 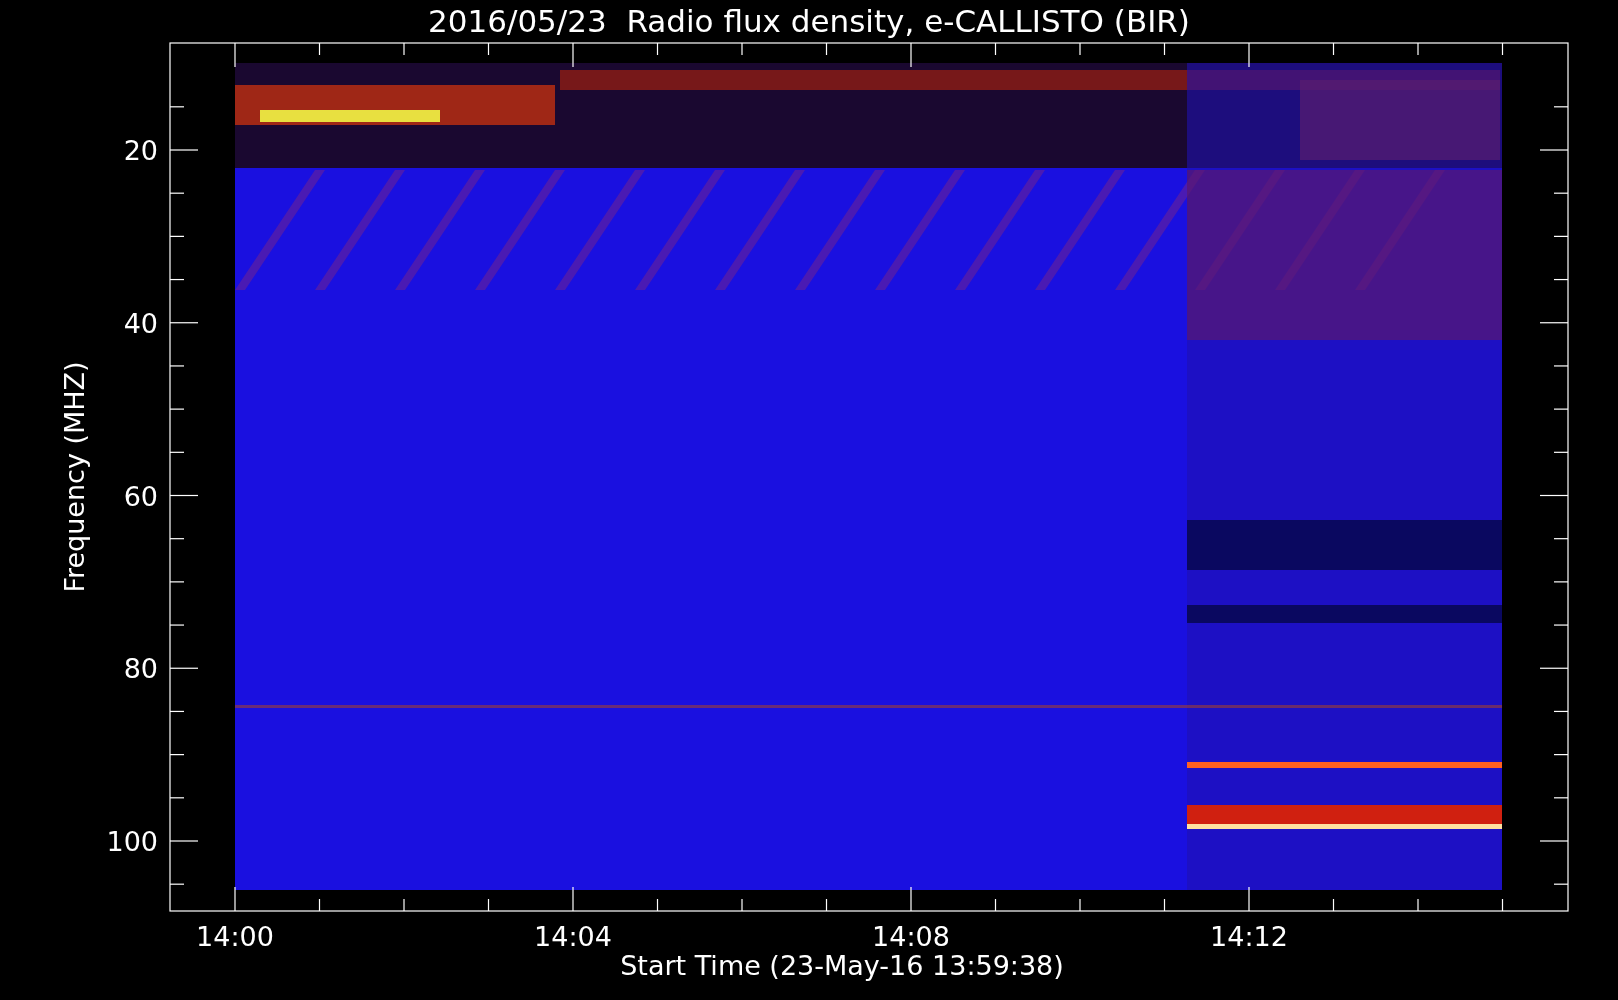 What do you see at coordinates (1249, 936) in the screenshot?
I see `tick-label: 14:12` at bounding box center [1249, 936].